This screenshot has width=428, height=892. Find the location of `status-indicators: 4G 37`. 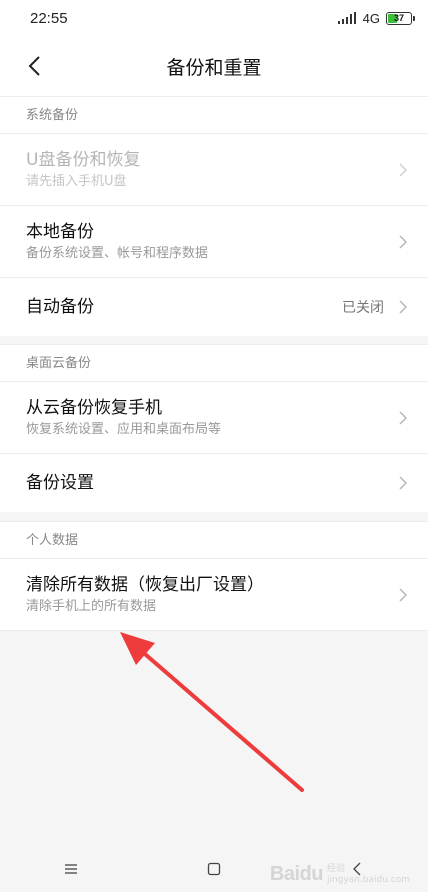

status-indicators: 4G 37 is located at coordinates (376, 18).